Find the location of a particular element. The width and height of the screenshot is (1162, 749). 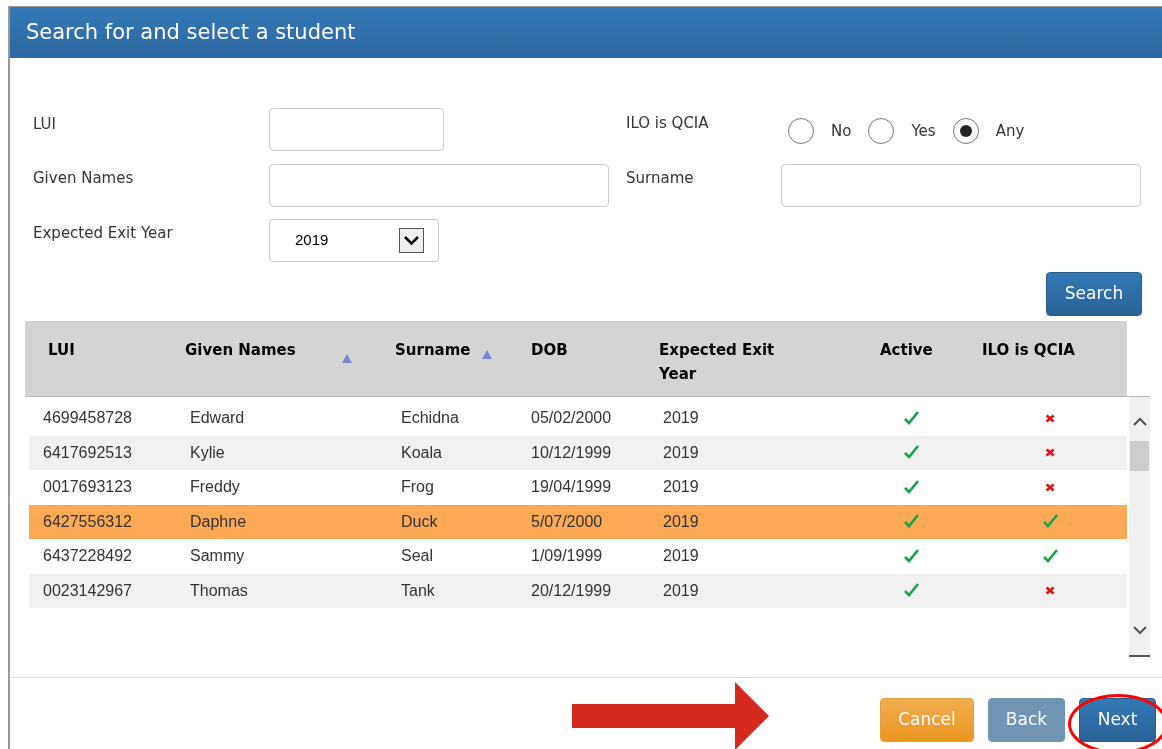

table-cell: Kylie is located at coordinates (207, 452).